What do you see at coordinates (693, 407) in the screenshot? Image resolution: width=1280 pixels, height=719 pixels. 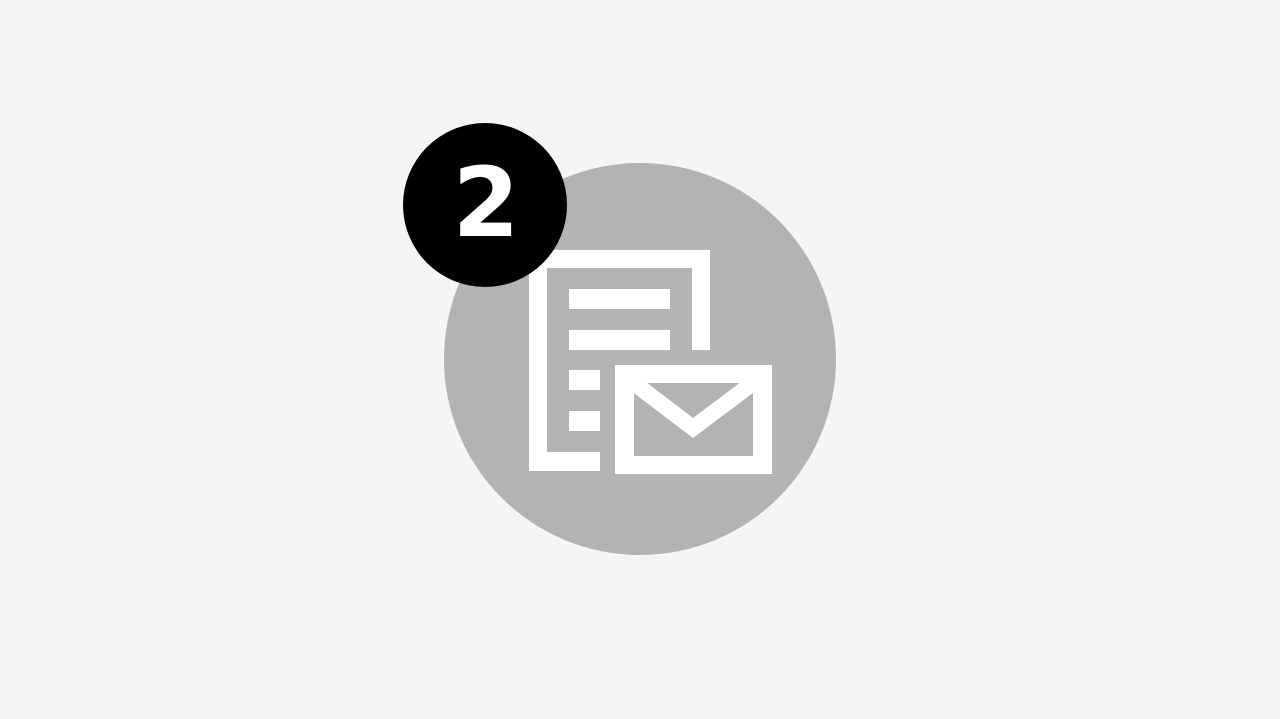 I see `envelope-flap` at bounding box center [693, 407].